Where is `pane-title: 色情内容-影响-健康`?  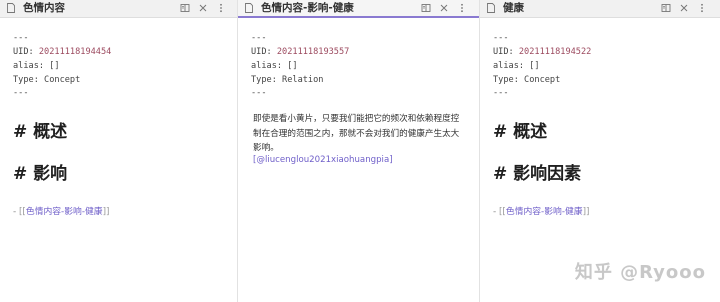
pane-title: 色情内容-影响-健康 is located at coordinates (307, 8).